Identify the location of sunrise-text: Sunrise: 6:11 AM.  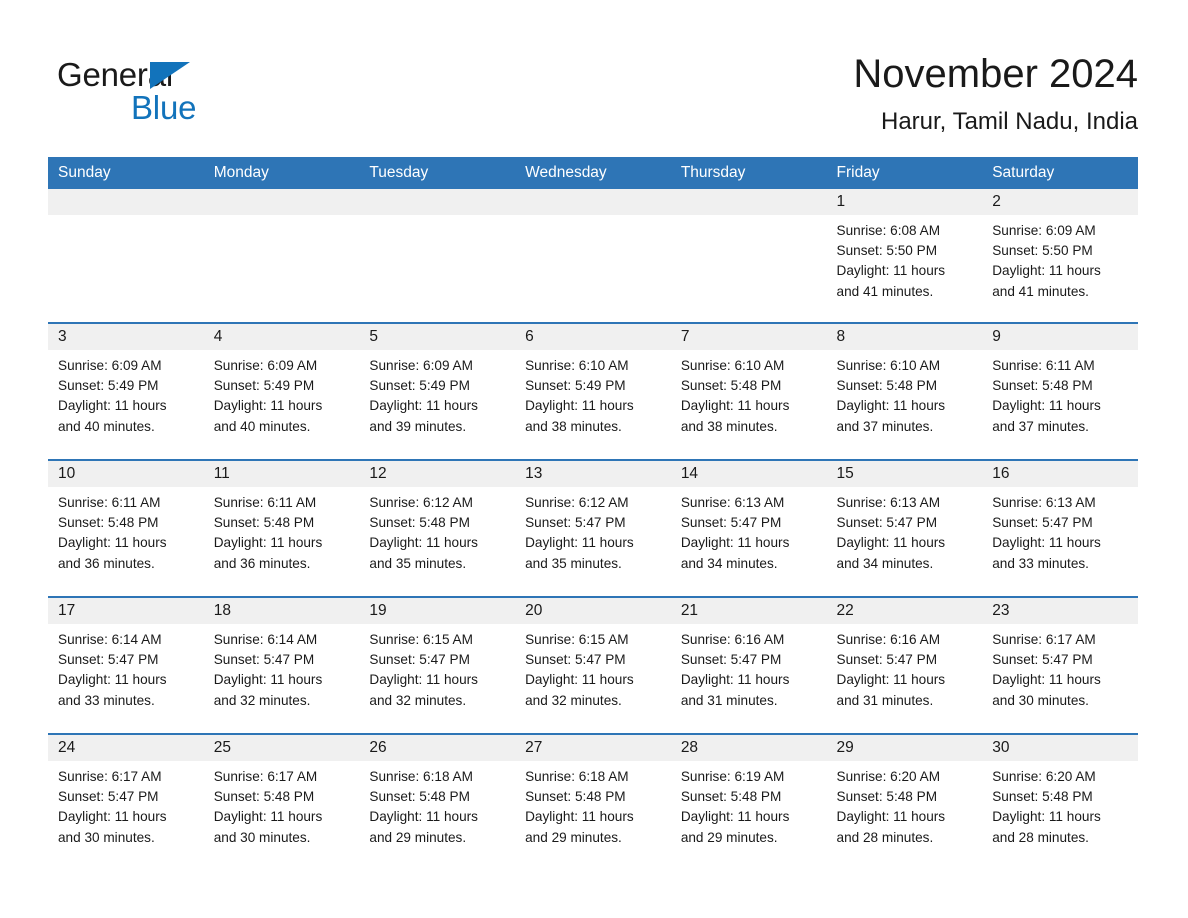
(1043, 365).